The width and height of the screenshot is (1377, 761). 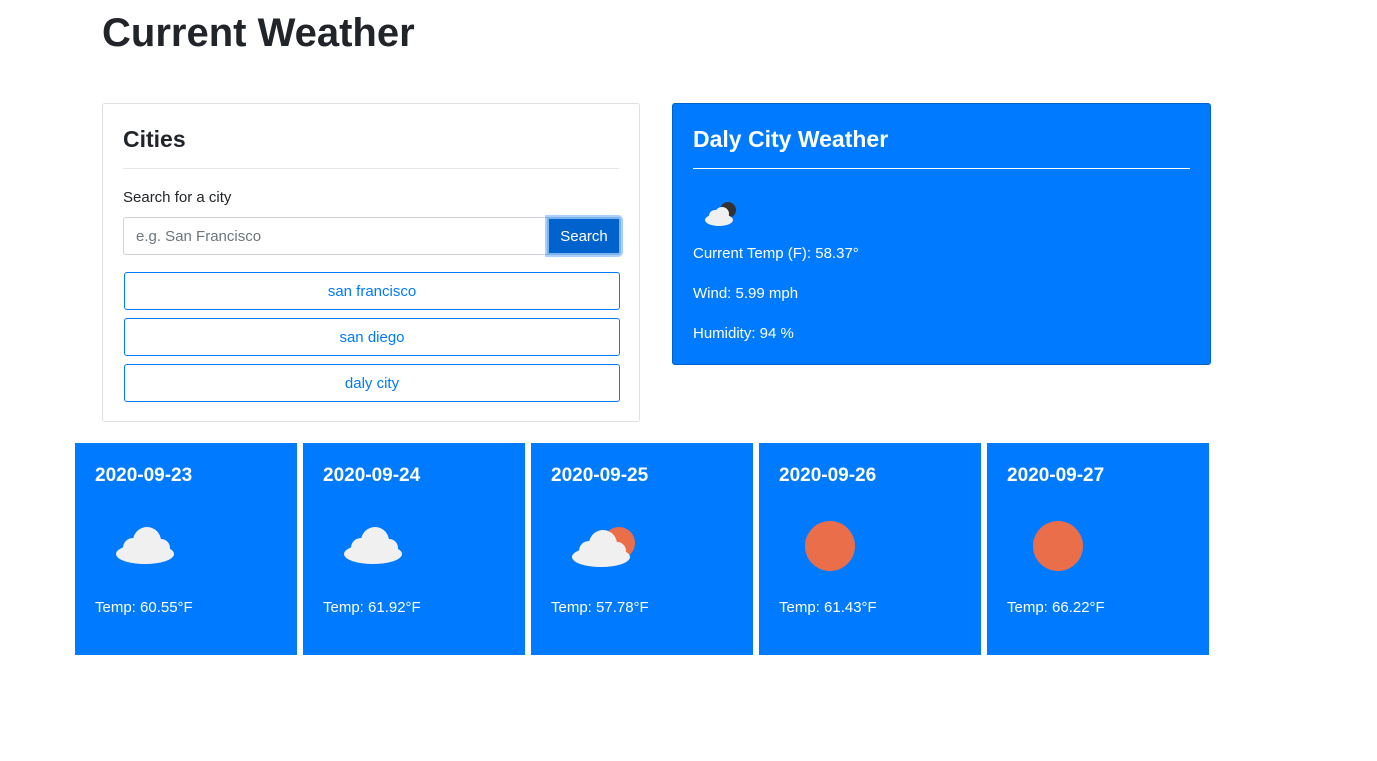 What do you see at coordinates (746, 293) in the screenshot?
I see `current-wind: Wind: 5.99 mph` at bounding box center [746, 293].